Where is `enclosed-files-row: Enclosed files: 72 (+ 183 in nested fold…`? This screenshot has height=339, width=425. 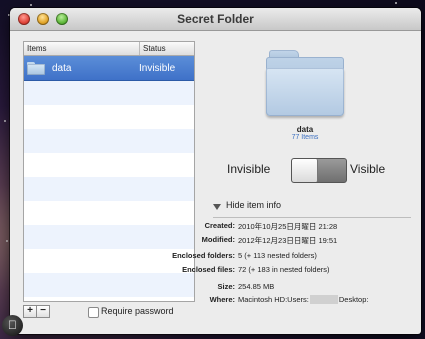
enclosed-files-row: Enclosed files: 72 (+ 183 in nested fold… is located at coordinates (295, 270).